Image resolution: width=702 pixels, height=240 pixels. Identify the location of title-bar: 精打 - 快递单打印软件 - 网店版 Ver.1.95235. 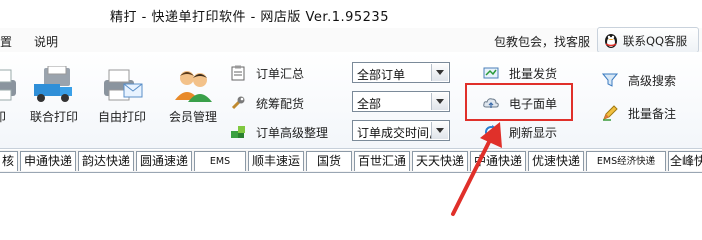
(351, 14).